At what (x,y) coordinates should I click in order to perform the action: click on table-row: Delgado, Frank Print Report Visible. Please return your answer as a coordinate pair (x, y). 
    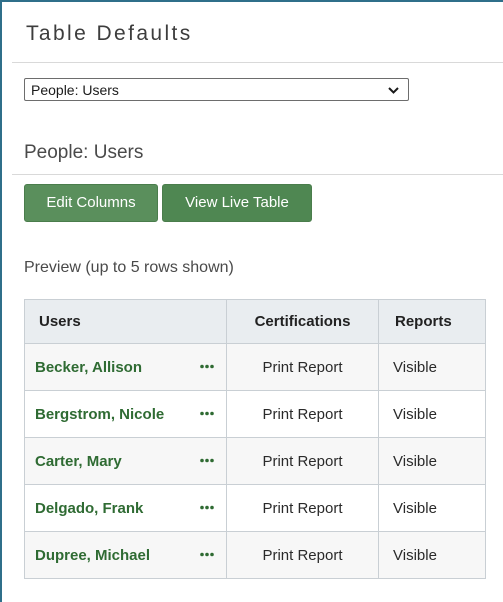
    Looking at the image, I should click on (255, 508).